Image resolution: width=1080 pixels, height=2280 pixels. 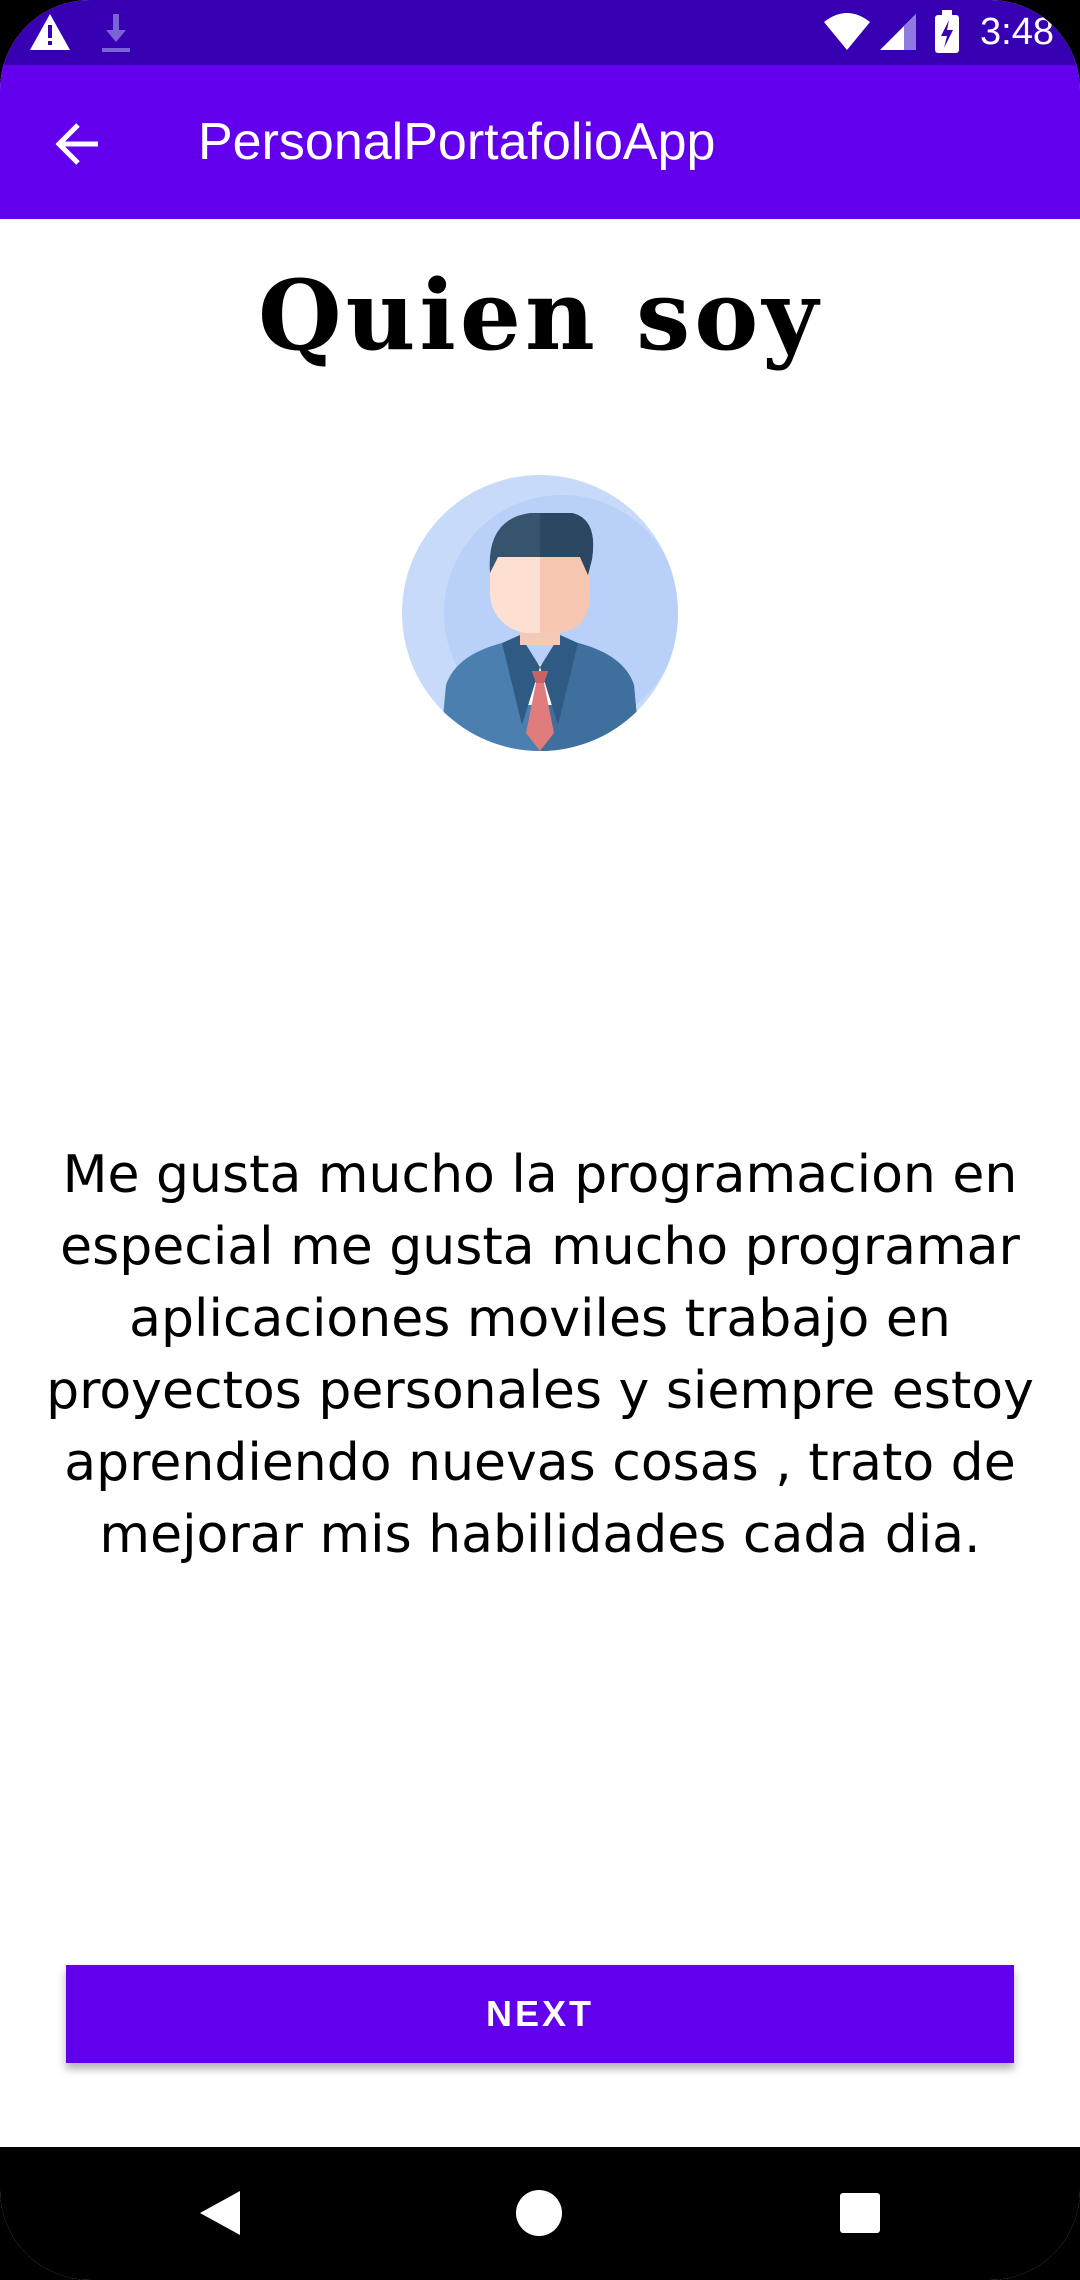 I want to click on signal-icon, so click(x=898, y=32).